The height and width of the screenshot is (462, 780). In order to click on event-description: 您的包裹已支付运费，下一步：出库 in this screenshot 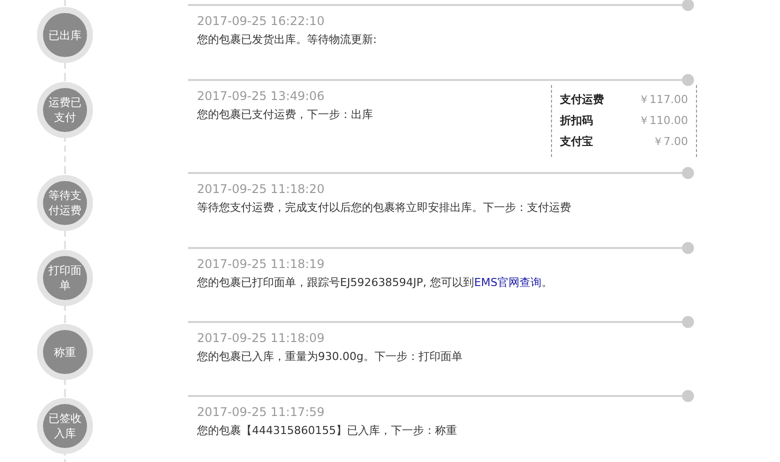, I will do `click(285, 115)`.